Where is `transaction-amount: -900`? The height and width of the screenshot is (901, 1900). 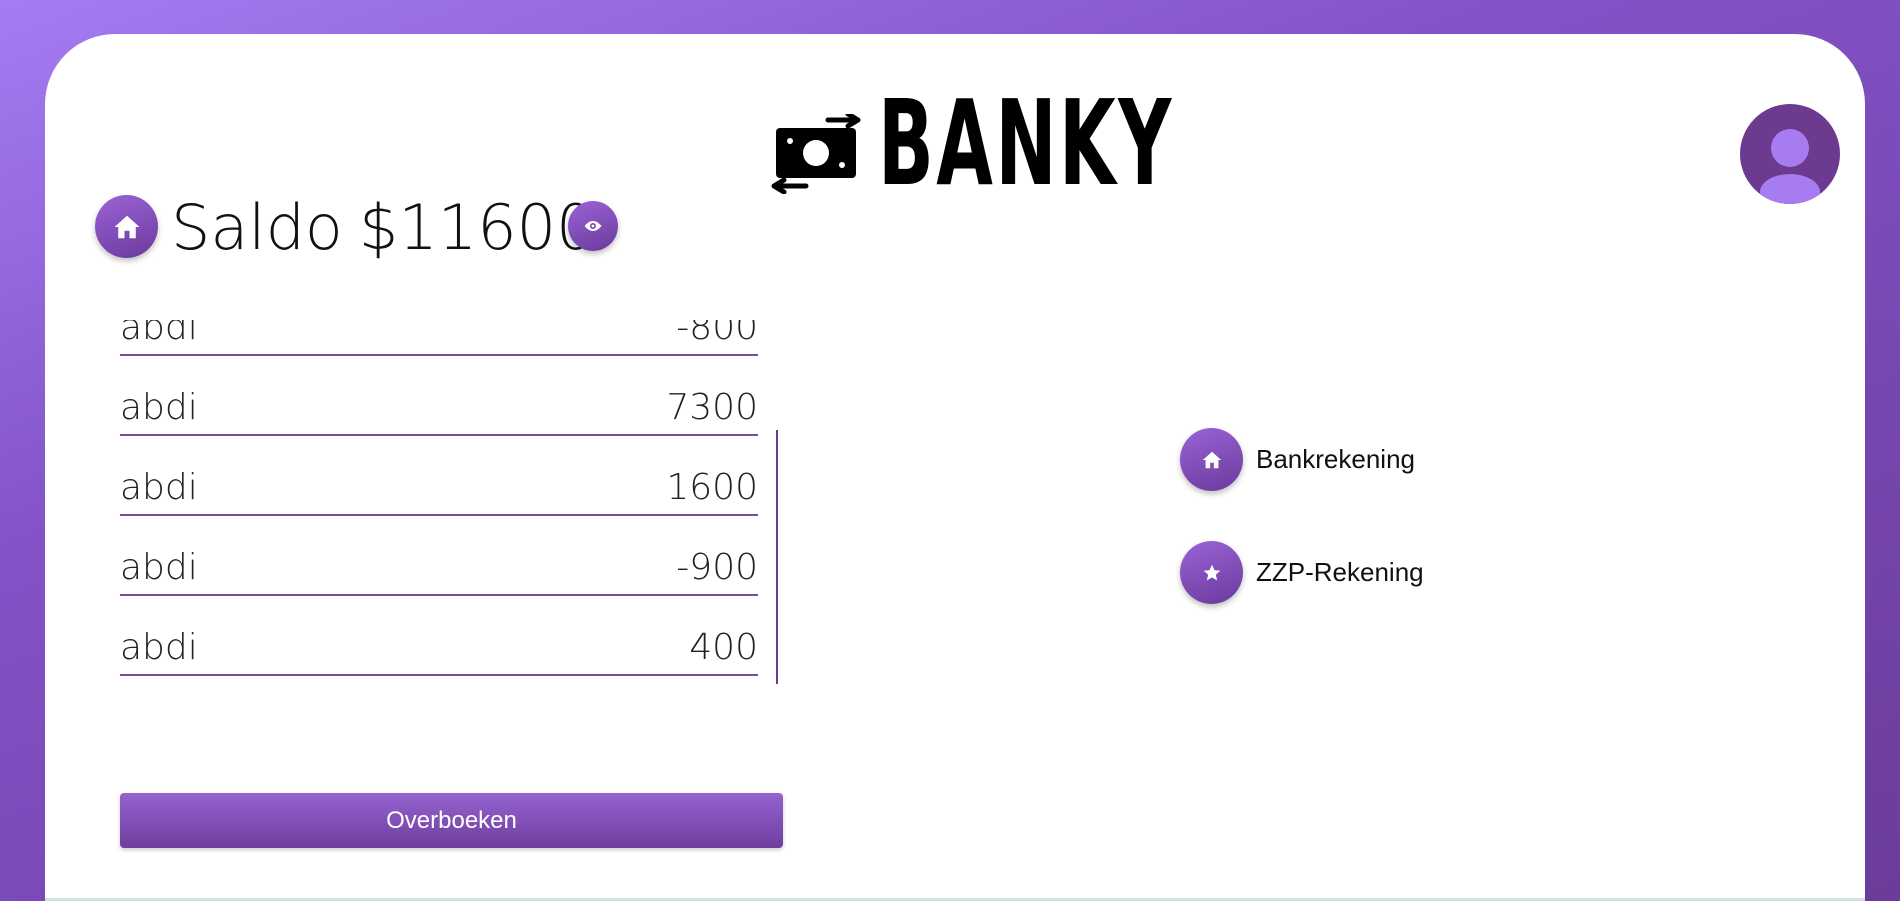
transaction-amount: -900 is located at coordinates (717, 567).